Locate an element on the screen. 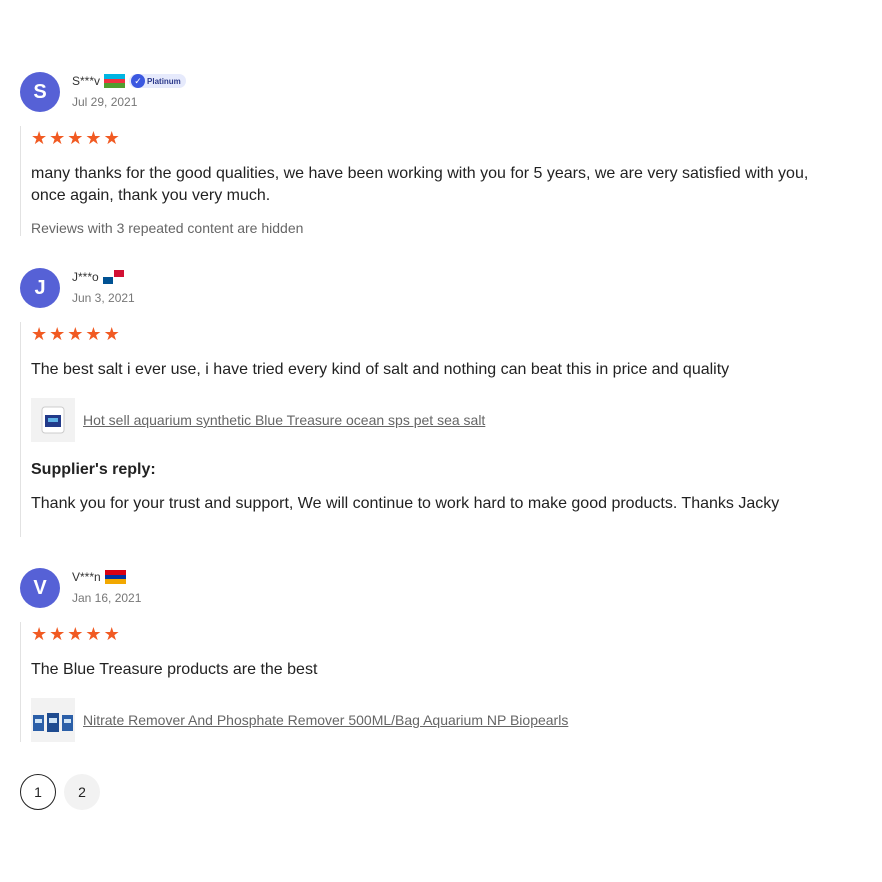  reviewer-name-line: S***v ✓ Platinum is located at coordinates (129, 81).